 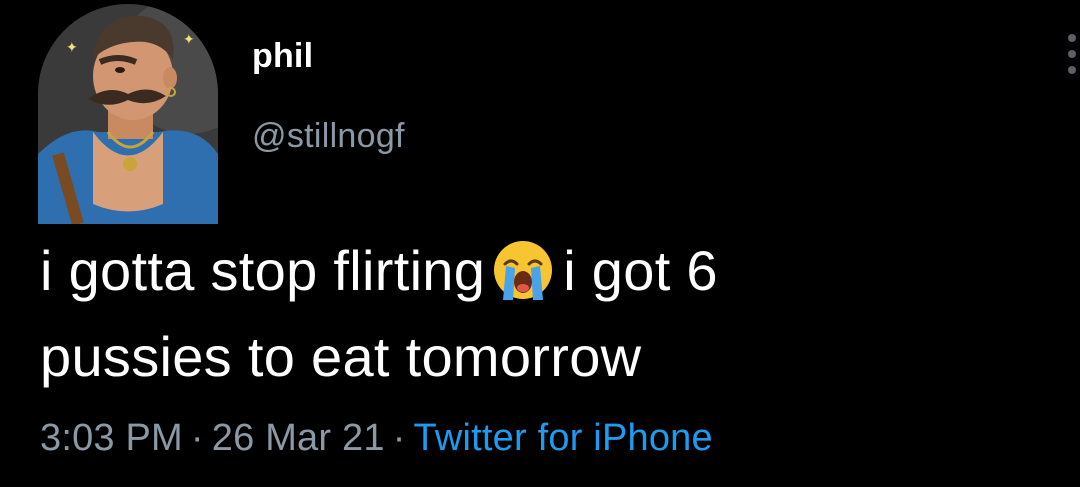 I want to click on tweet-text-segment: pussies to eat tomorrow, so click(x=341, y=356).